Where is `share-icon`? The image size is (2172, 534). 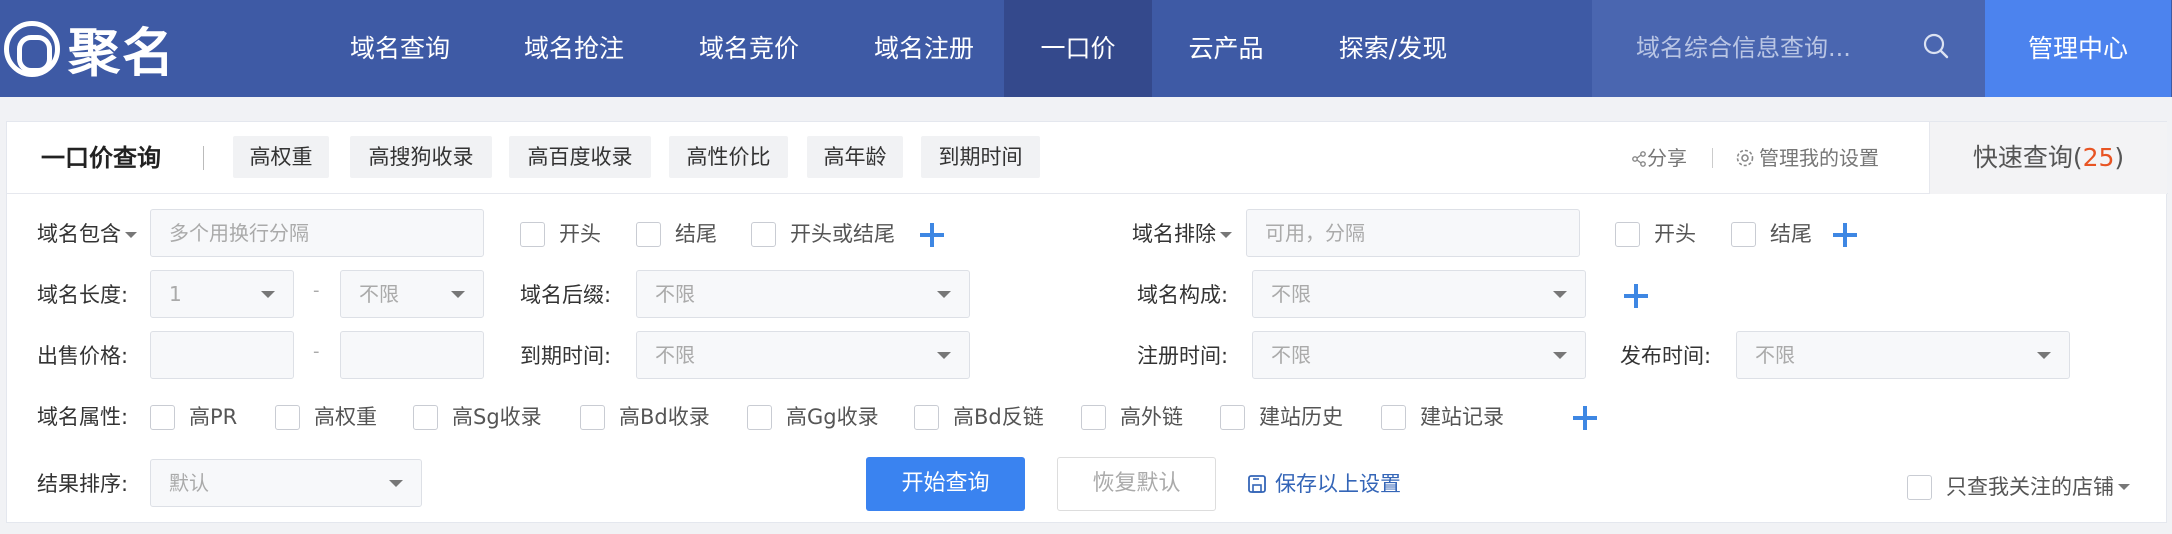
share-icon is located at coordinates (1639, 159).